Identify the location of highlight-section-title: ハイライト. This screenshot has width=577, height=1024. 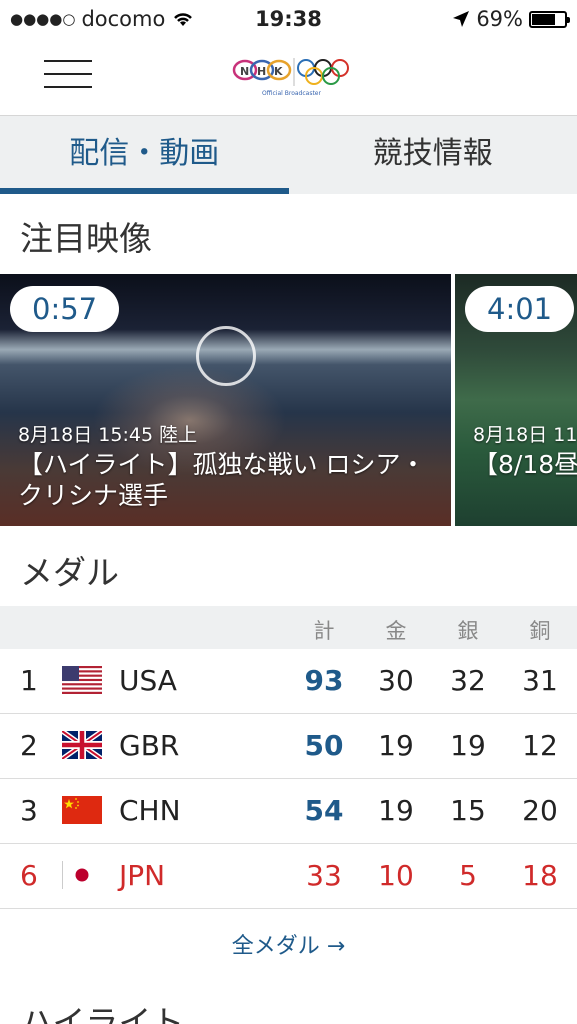
(102, 1013).